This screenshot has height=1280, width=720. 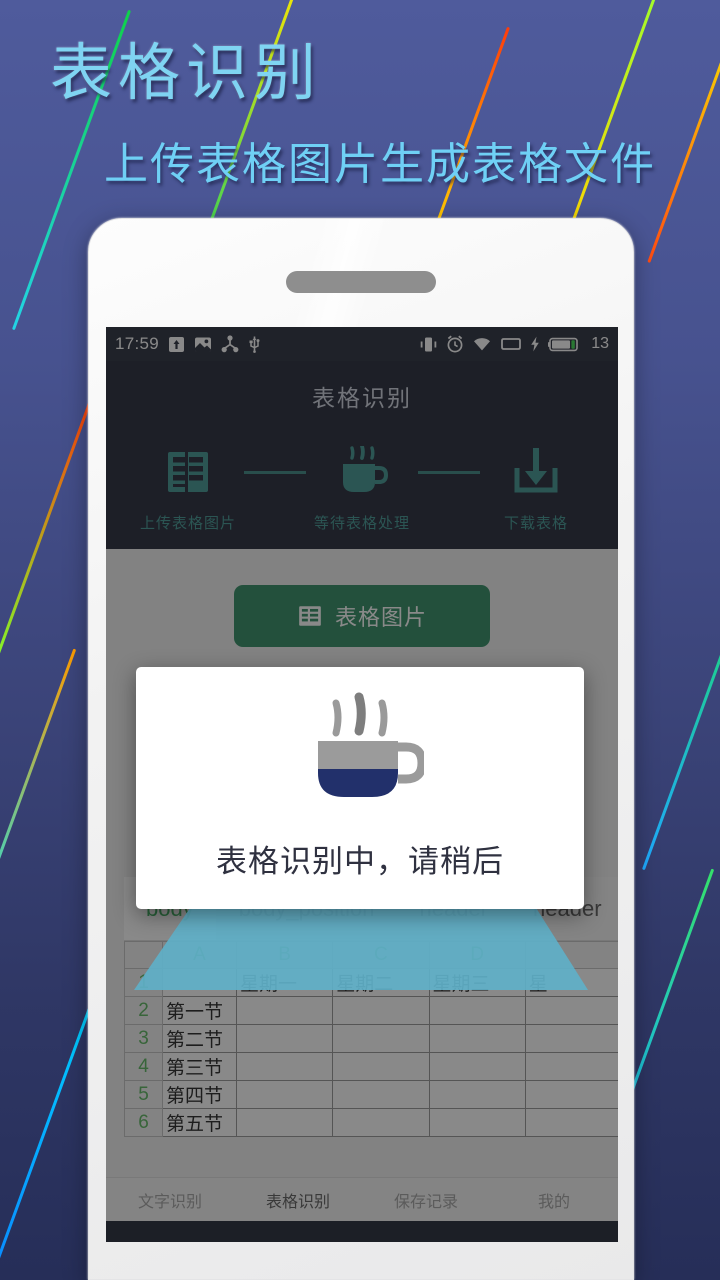 I want to click on speaker-grill, so click(x=361, y=282).